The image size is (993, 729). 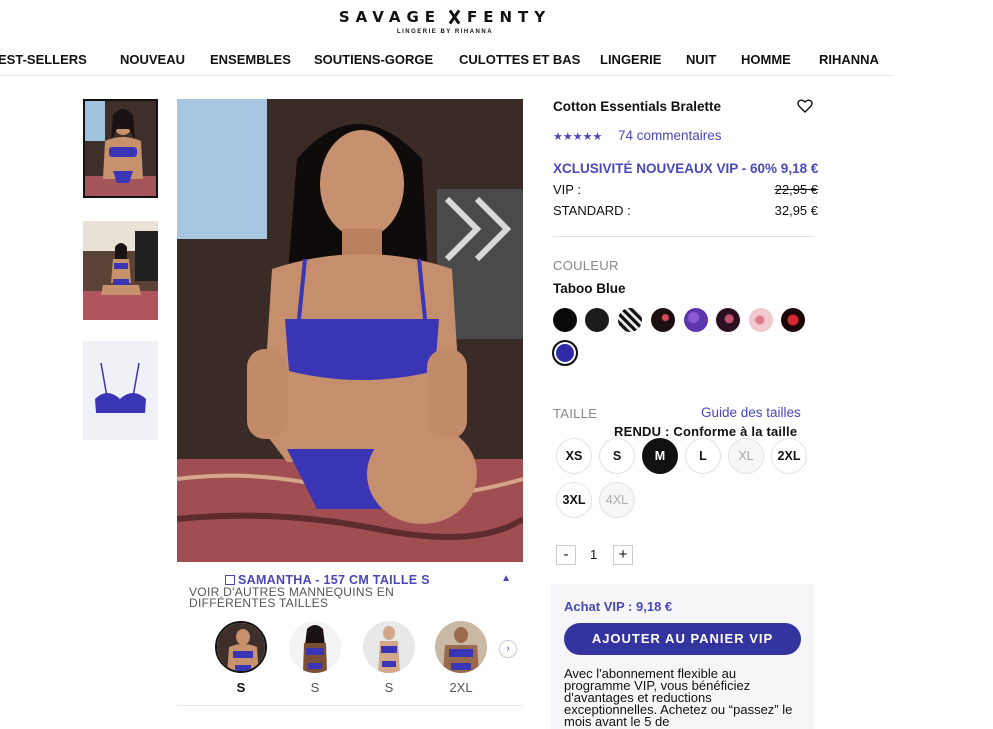 I want to click on nav-item-nuit: NUIT, so click(x=701, y=59).